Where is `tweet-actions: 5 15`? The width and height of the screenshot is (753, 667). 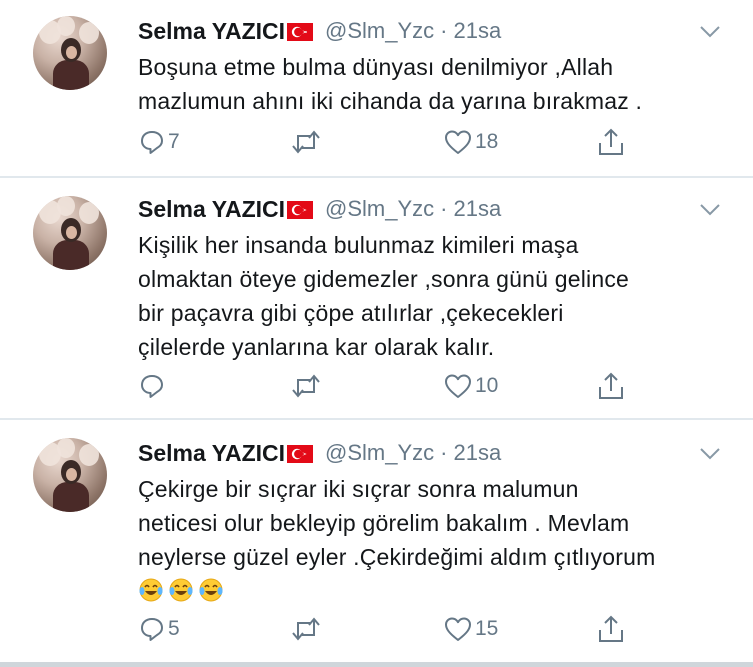
tweet-actions: 5 15 is located at coordinates (376, 629).